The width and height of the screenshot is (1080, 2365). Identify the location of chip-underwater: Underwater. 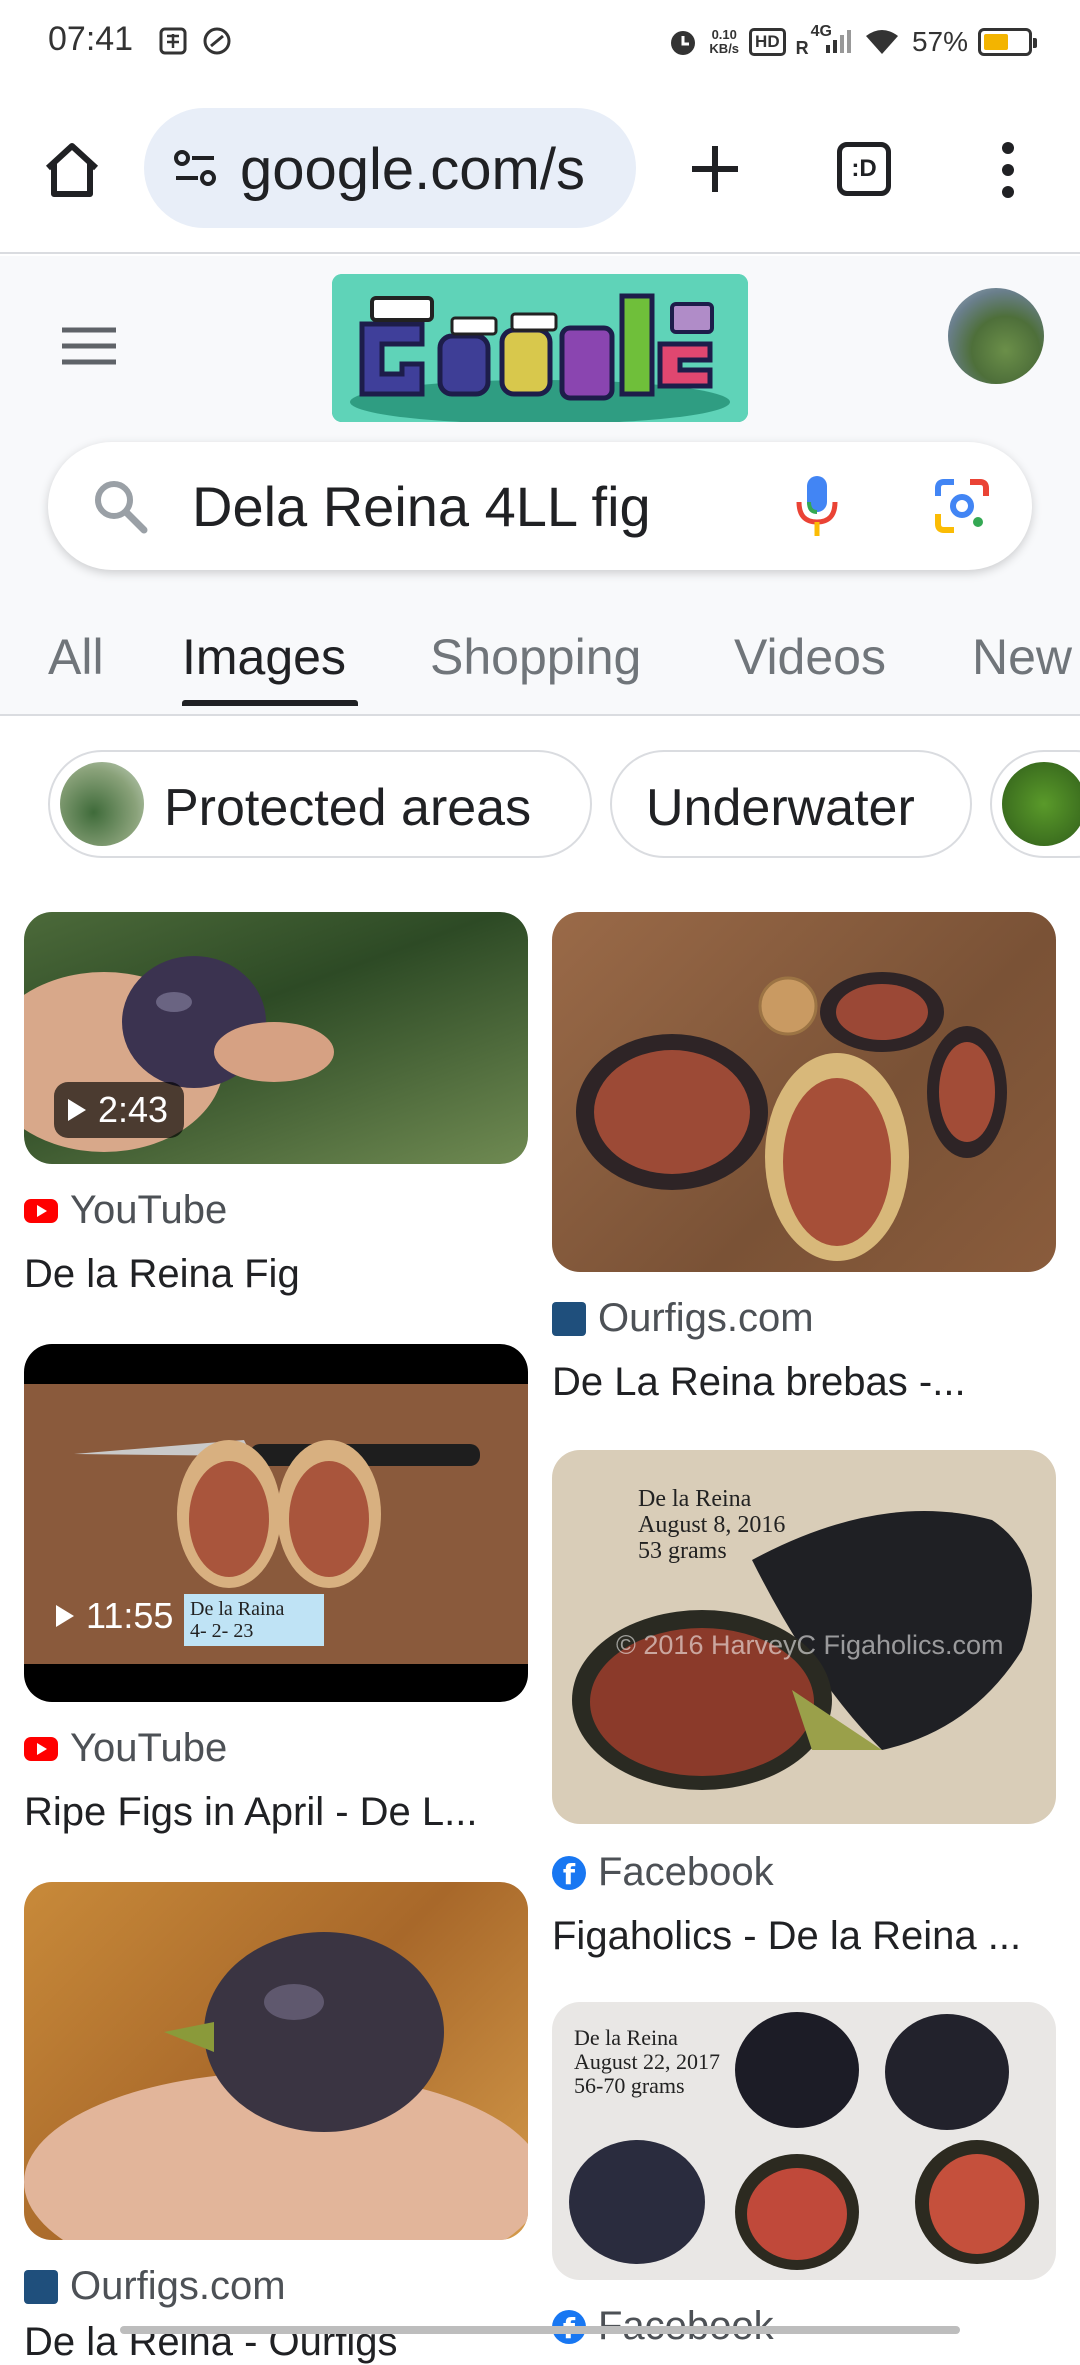
(791, 804).